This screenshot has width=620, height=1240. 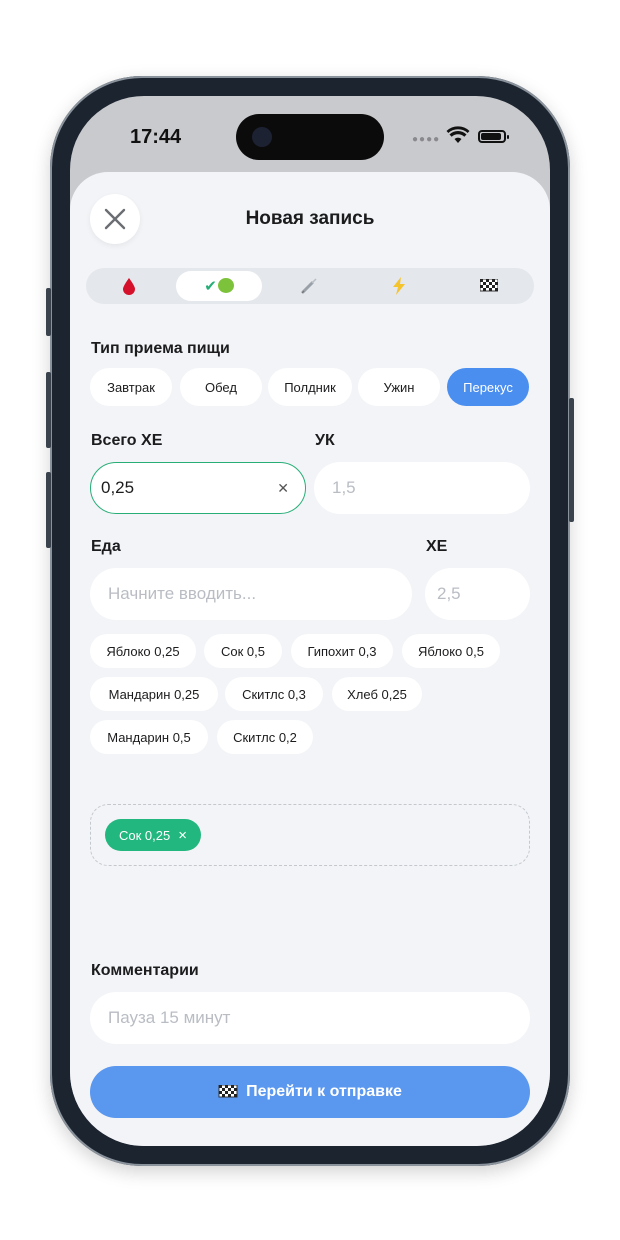 What do you see at coordinates (422, 488) in the screenshot?
I see `uk-input: 1,5` at bounding box center [422, 488].